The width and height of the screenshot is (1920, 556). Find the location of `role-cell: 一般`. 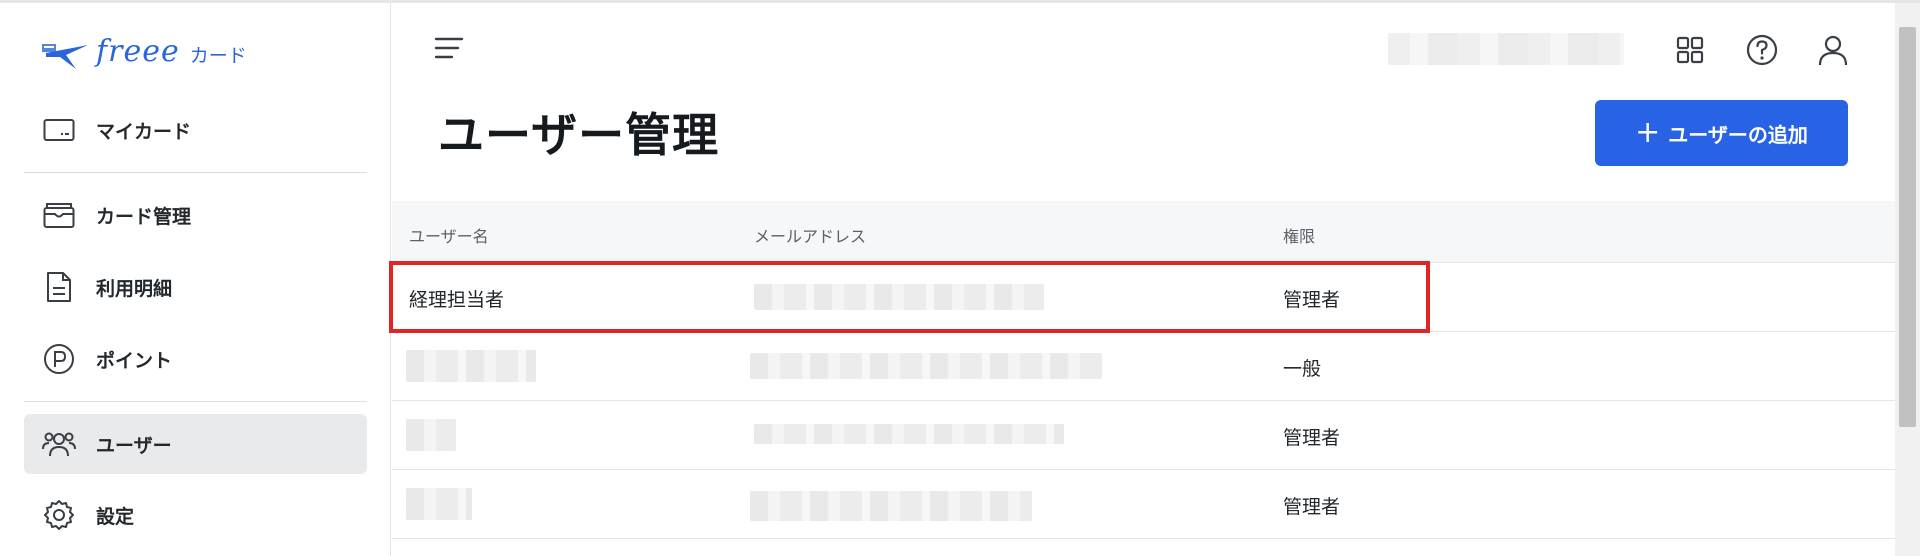

role-cell: 一般 is located at coordinates (1302, 369).